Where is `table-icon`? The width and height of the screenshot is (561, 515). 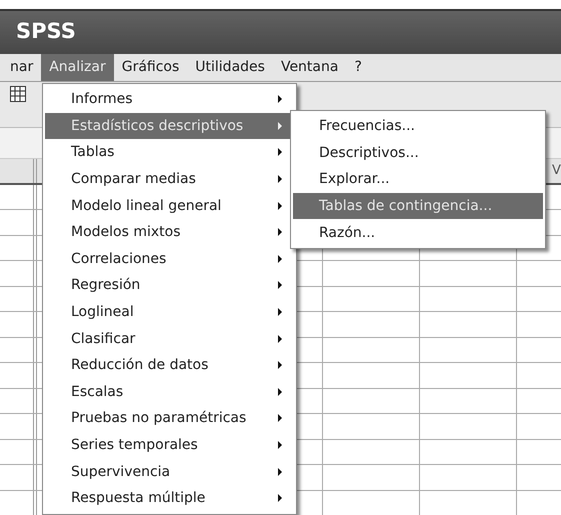
table-icon is located at coordinates (18, 94).